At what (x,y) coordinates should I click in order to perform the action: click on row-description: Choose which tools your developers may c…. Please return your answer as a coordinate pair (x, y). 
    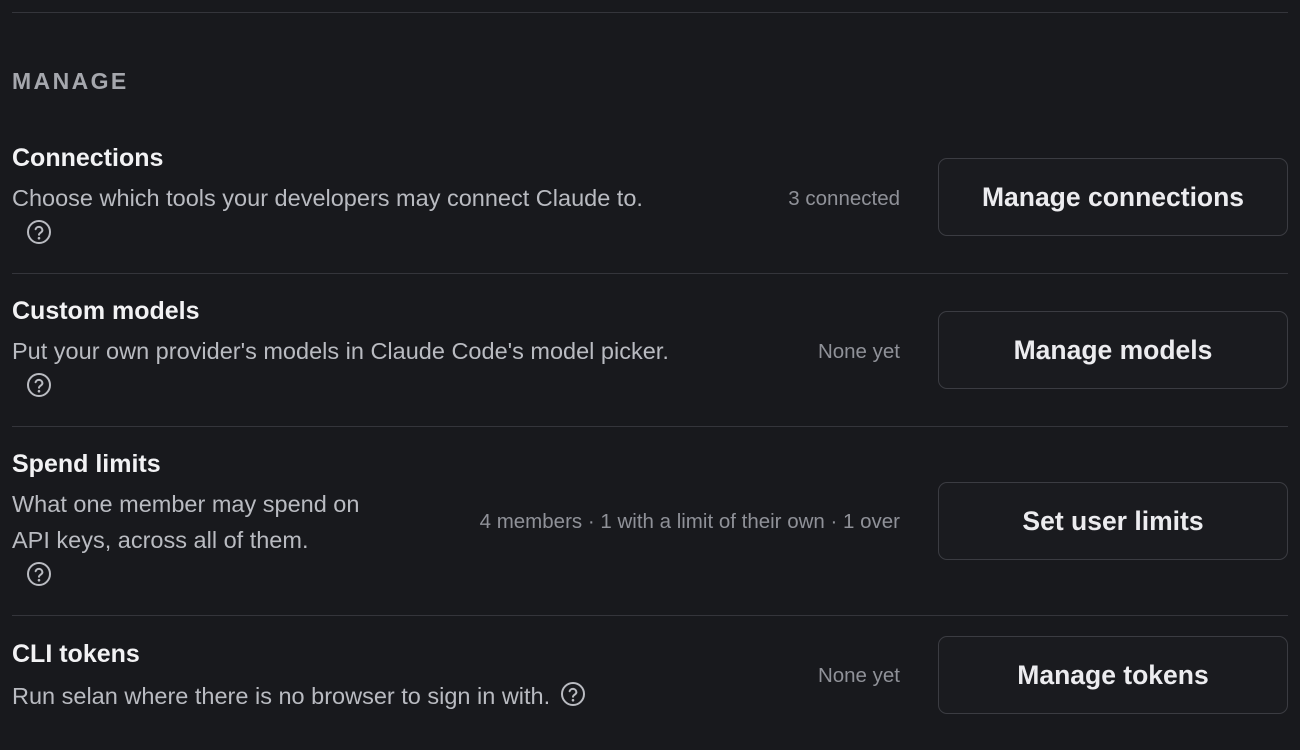
    Looking at the image, I should click on (392, 198).